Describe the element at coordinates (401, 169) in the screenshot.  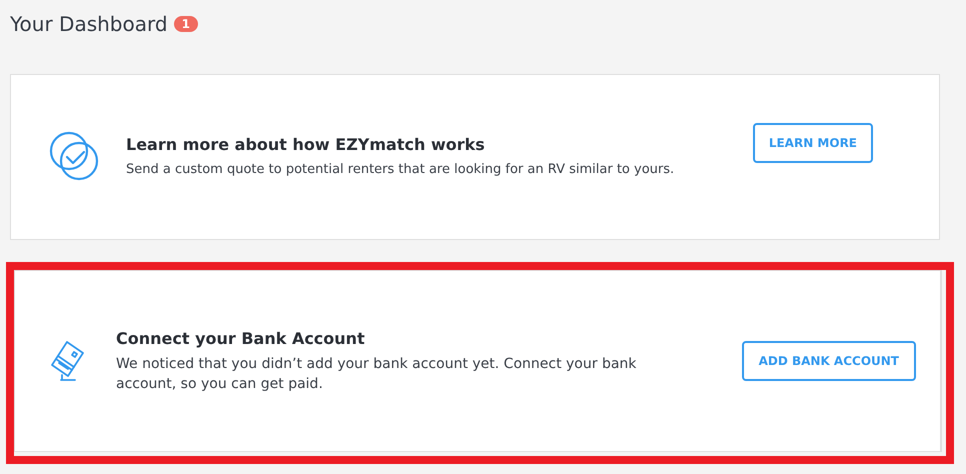
I see `card-description: Send a custom quote to potential renters that are looking for an RV similar to yours.` at that location.